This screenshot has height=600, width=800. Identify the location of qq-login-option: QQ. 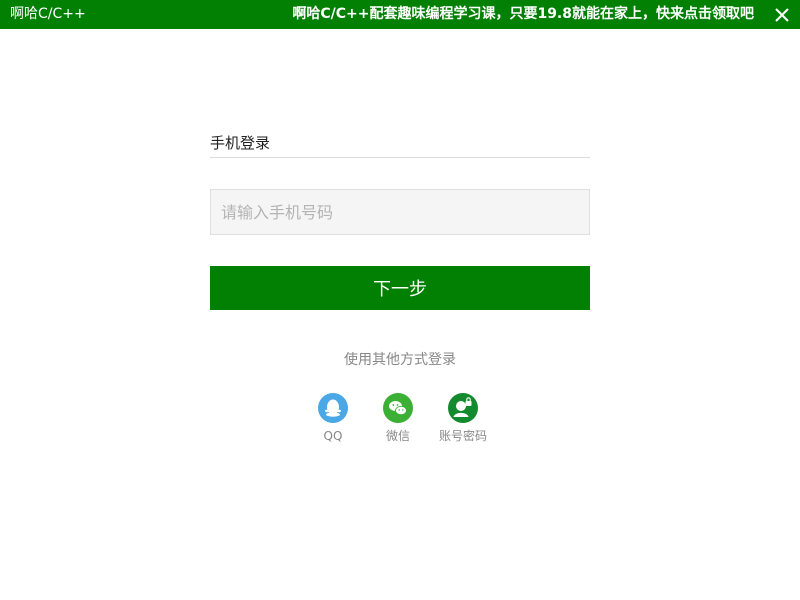
(333, 418).